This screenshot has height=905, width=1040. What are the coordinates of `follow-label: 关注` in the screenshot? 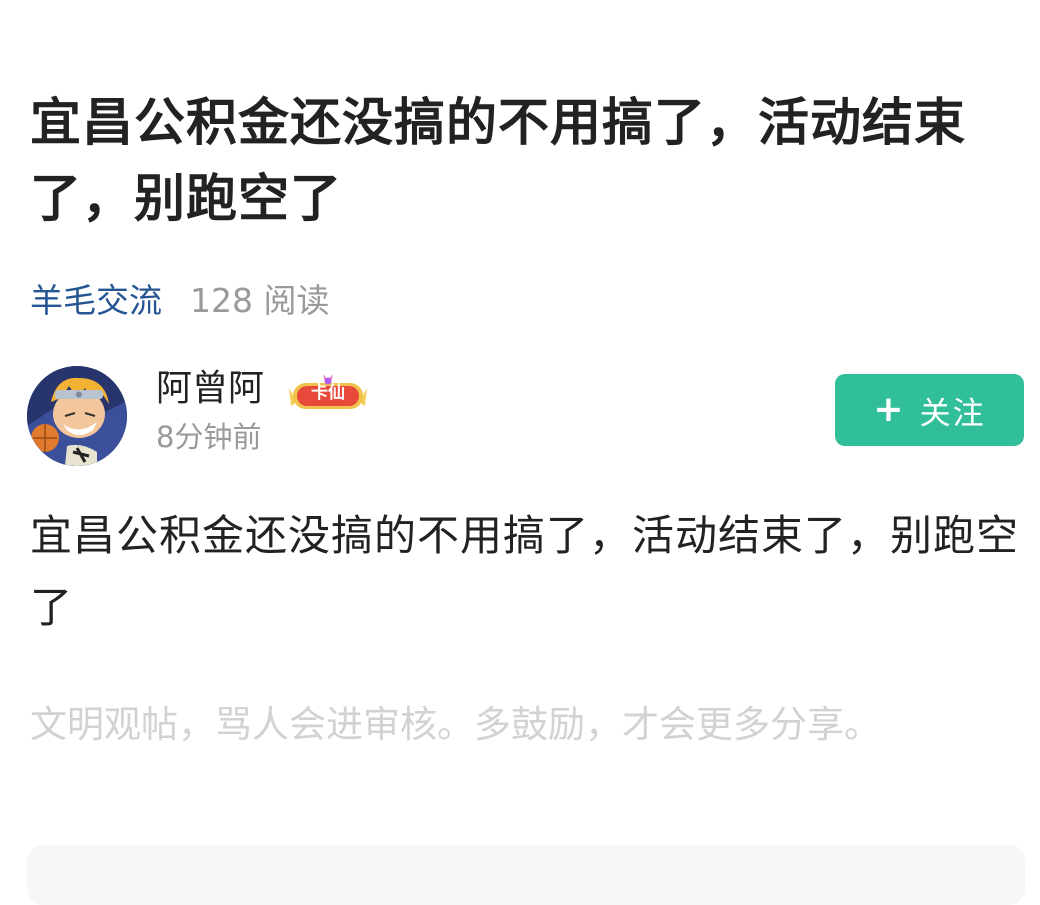 It's located at (952, 413).